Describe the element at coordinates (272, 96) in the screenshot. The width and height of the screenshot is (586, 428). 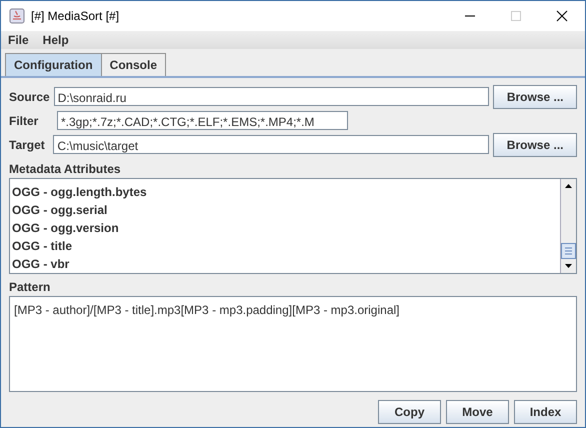
I see `input-field: D:\sonraid.ru` at that location.